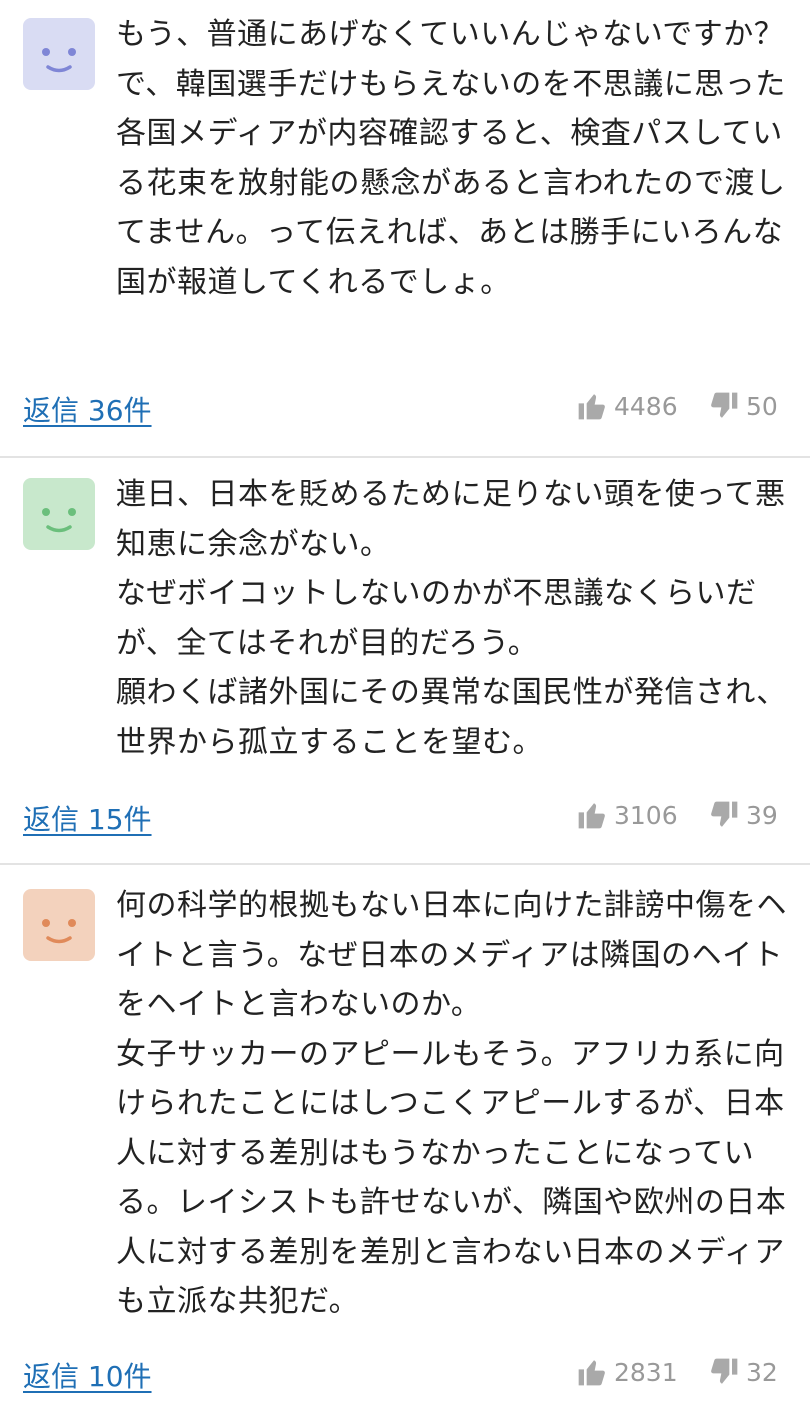  Describe the element at coordinates (762, 1372) in the screenshot. I see `dislike-count: 32` at that location.